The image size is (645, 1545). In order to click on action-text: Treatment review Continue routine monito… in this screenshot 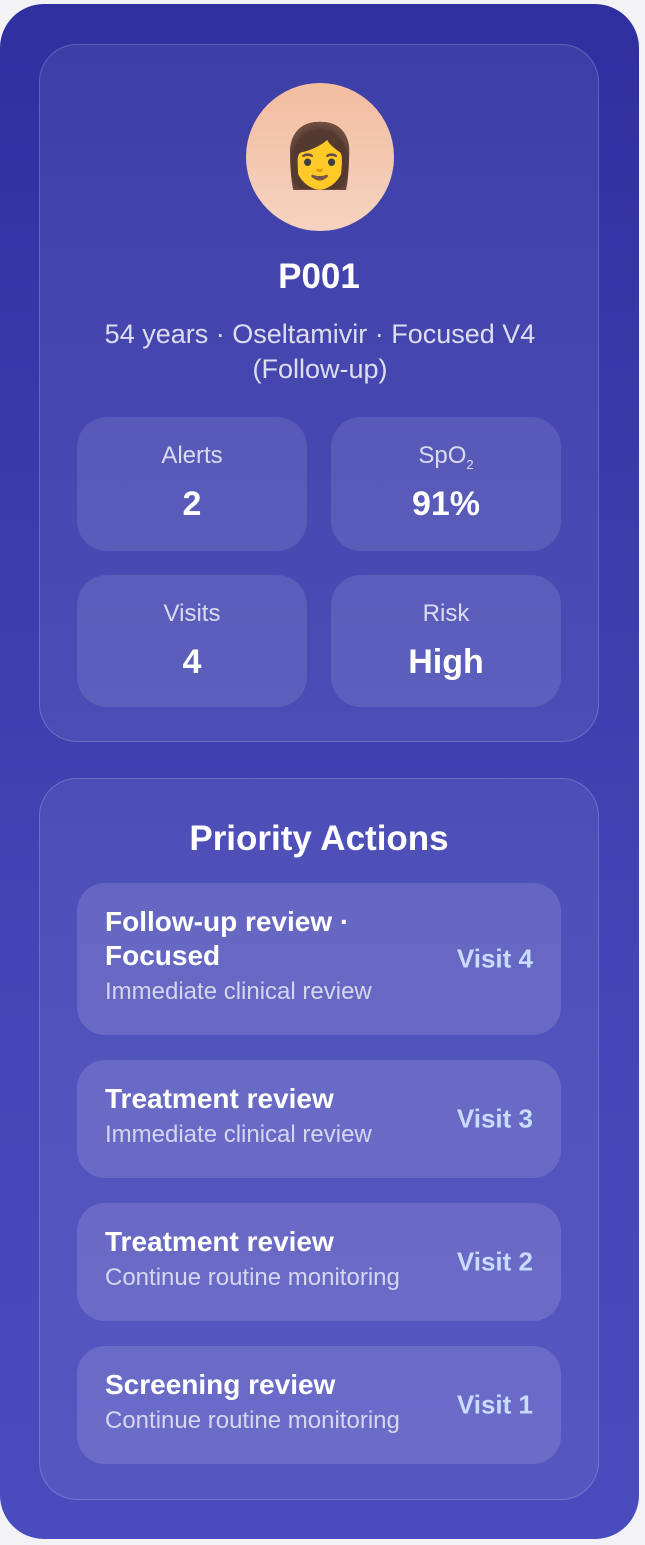, I will do `click(265, 1259)`.